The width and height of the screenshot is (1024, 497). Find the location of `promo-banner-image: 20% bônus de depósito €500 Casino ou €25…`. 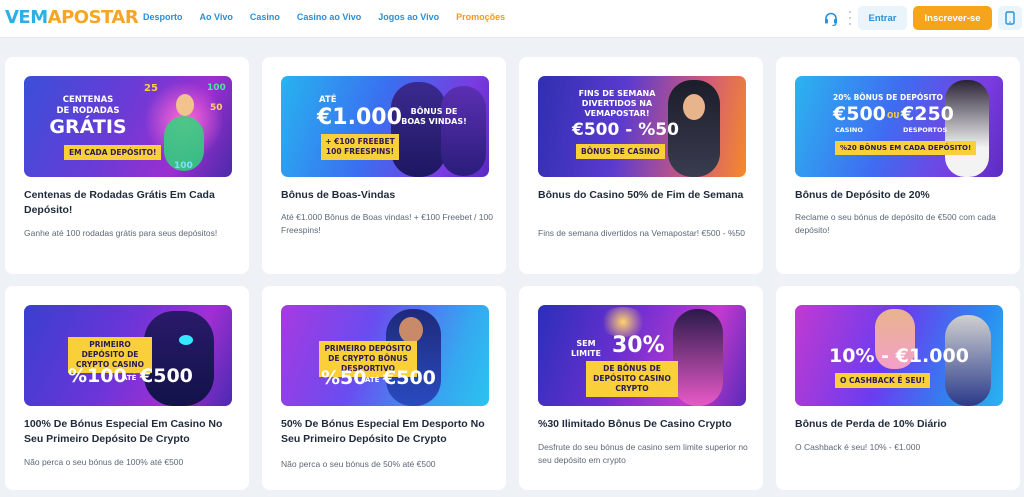

promo-banner-image: 20% bônus de depósito €500 Casino ou €25… is located at coordinates (899, 126).